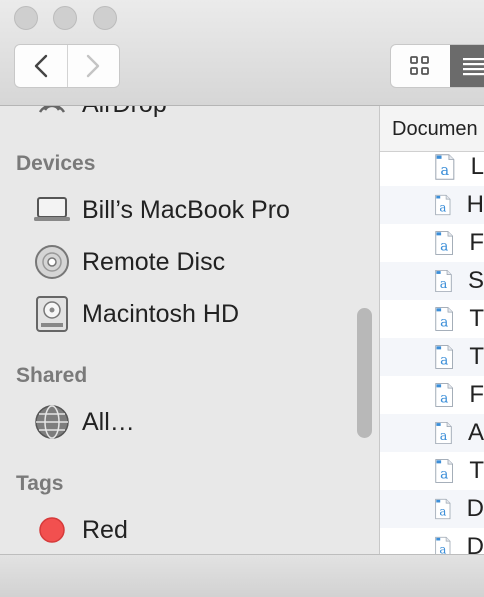 This screenshot has width=484, height=597. I want to click on view-mode-buttons, so click(437, 66).